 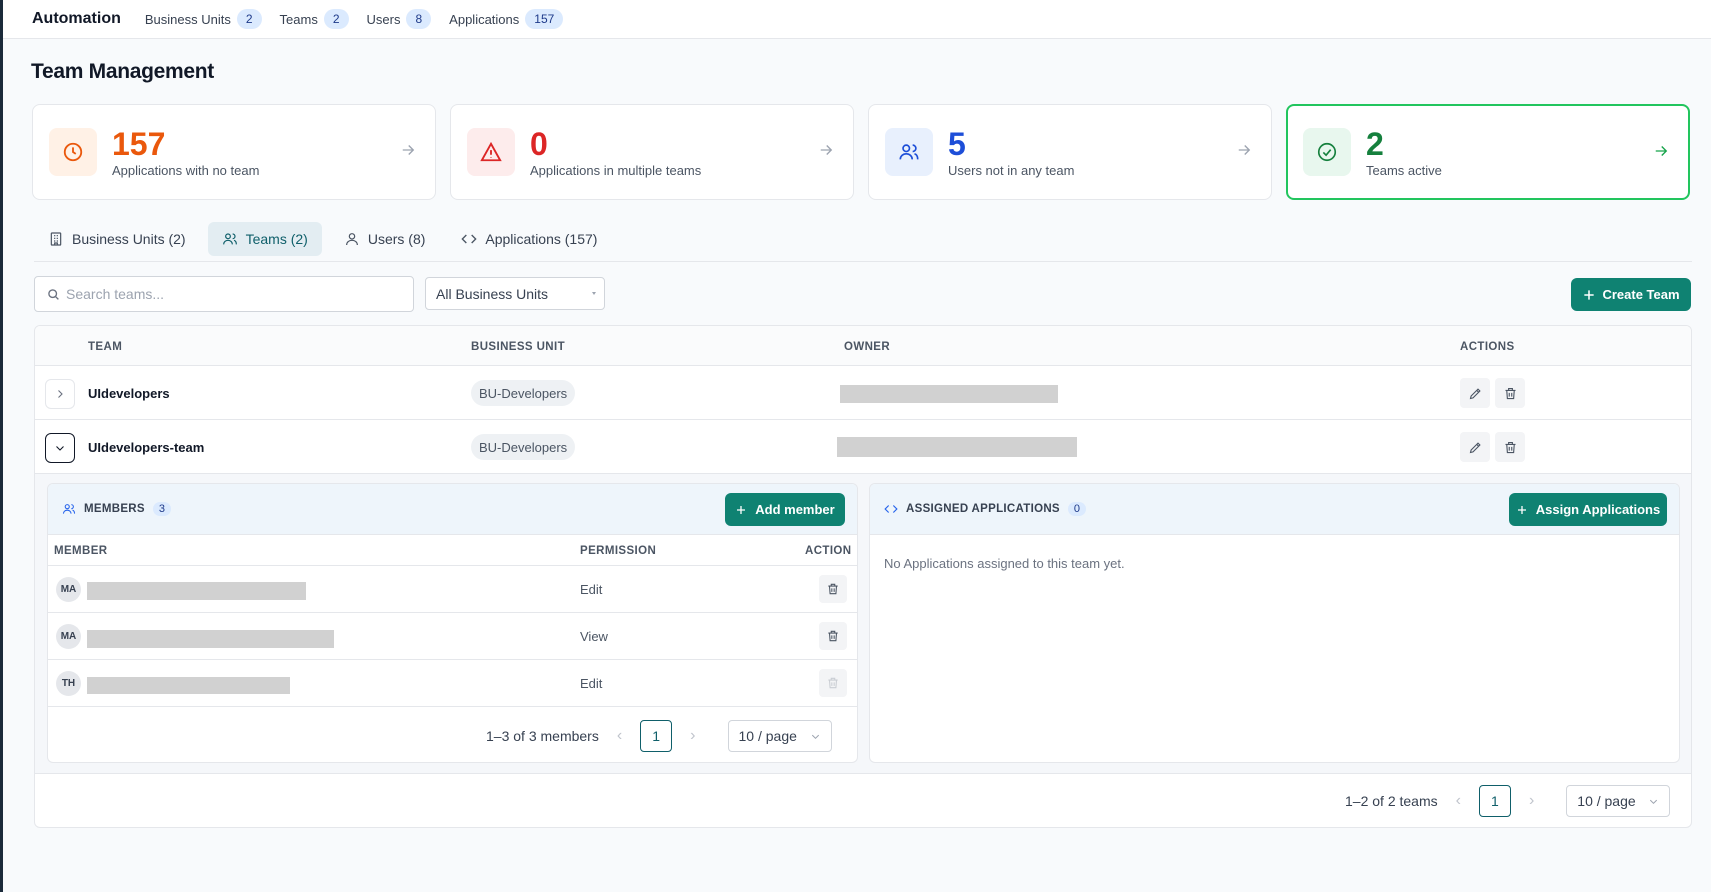 What do you see at coordinates (983, 509) in the screenshot?
I see `applications-title: ASSIGNED APPLICATIONS` at bounding box center [983, 509].